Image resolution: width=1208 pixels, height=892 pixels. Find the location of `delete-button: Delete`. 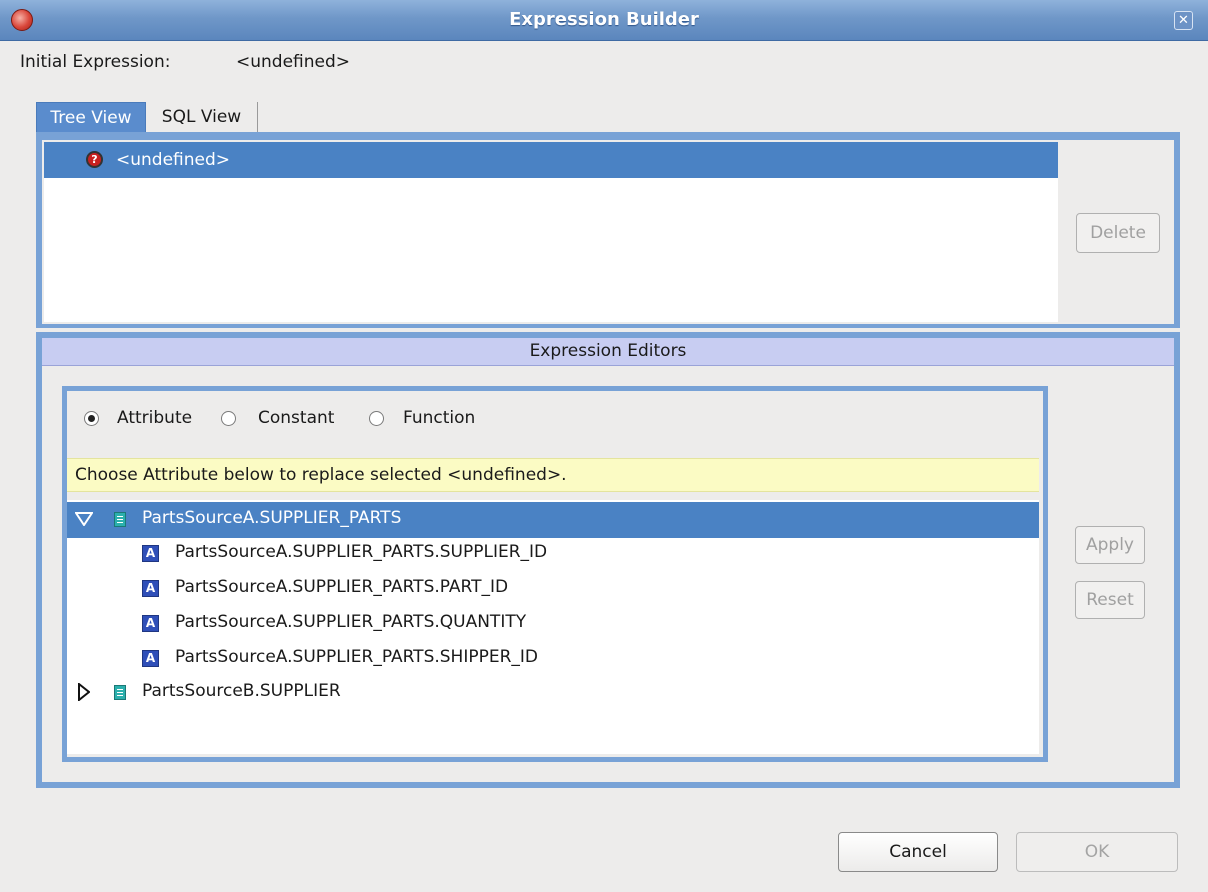

delete-button: Delete is located at coordinates (1118, 233).